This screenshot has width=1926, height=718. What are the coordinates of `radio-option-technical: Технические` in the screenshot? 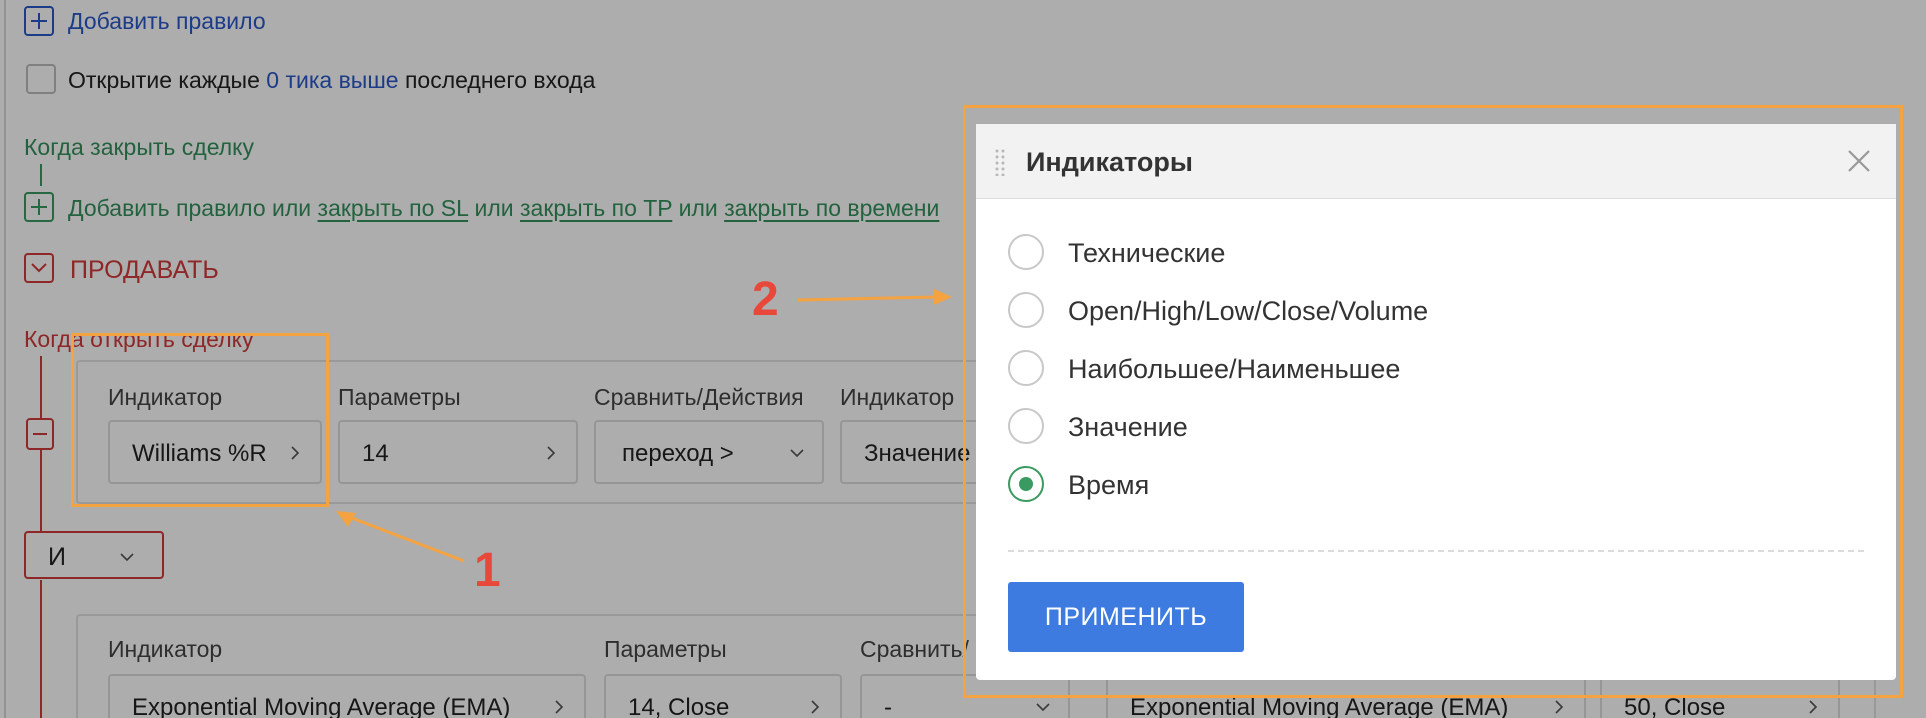 It's located at (1308, 252).